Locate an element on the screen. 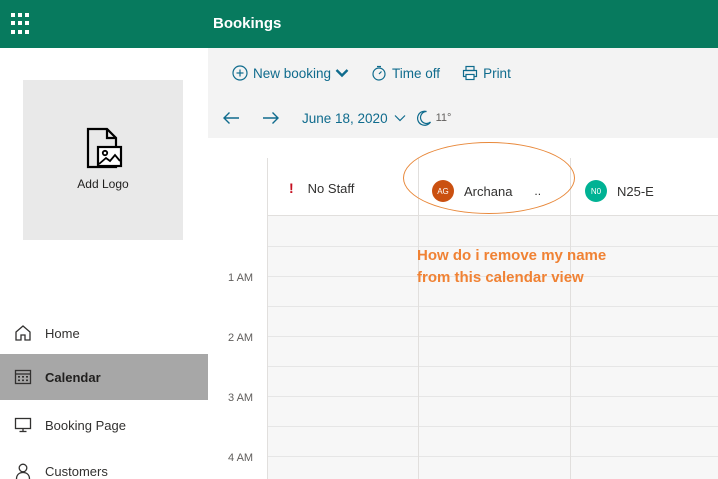 This screenshot has height=479, width=718. time-label: 3 AM is located at coordinates (241, 398).